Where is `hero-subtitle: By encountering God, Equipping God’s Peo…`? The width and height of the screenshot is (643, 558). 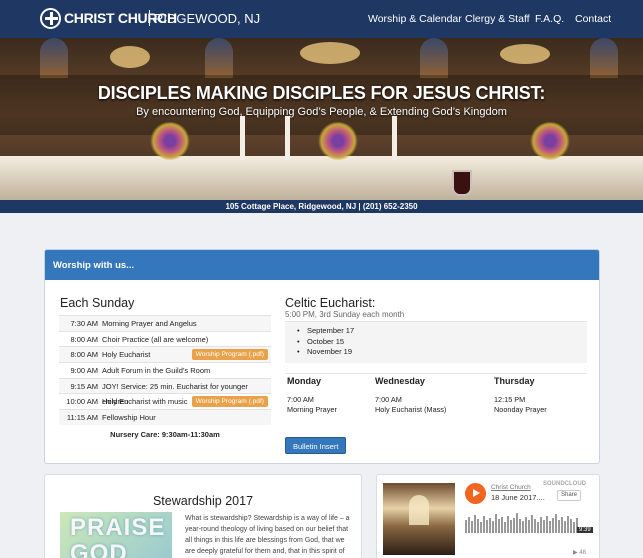 hero-subtitle: By encountering God, Equipping God’s Peo… is located at coordinates (321, 112).